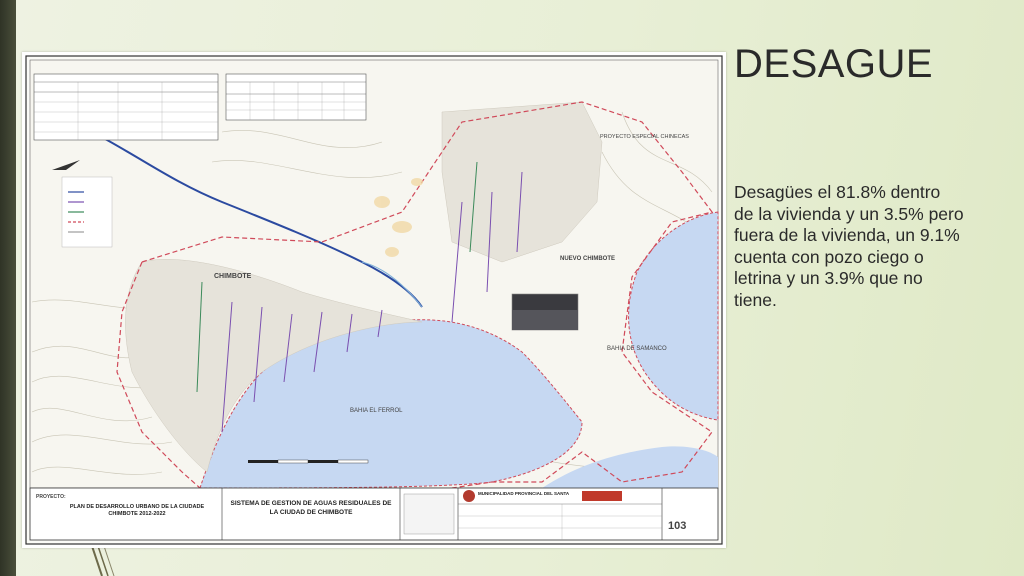 This screenshot has height=576, width=1024. I want to click on label-nuevo-chimbote: NUEVO CHIMBOTE, so click(587, 259).